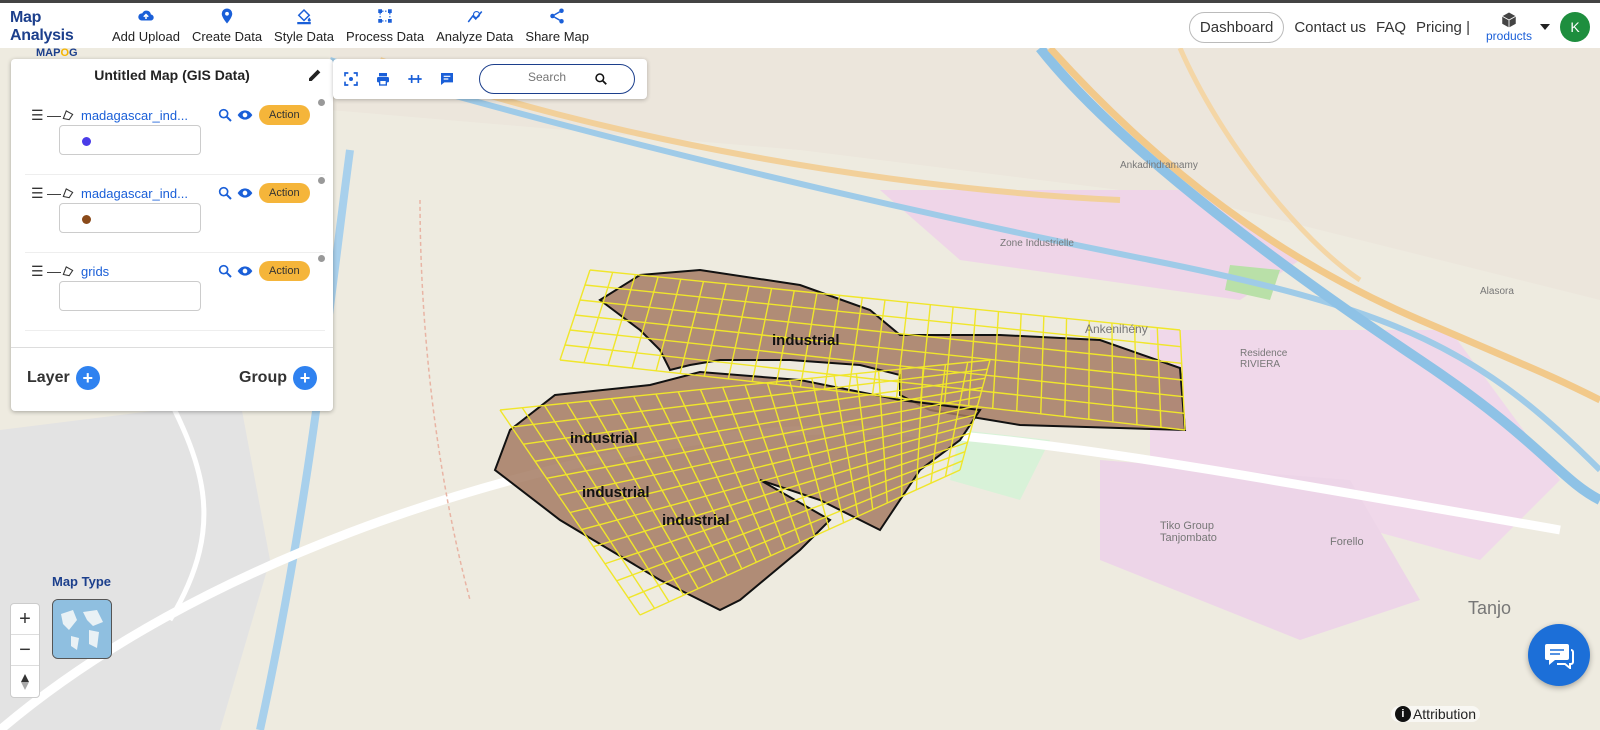 Image resolution: width=1600 pixels, height=730 pixels. Describe the element at coordinates (385, 25) in the screenshot. I see `nav-process-data: Process Data` at that location.